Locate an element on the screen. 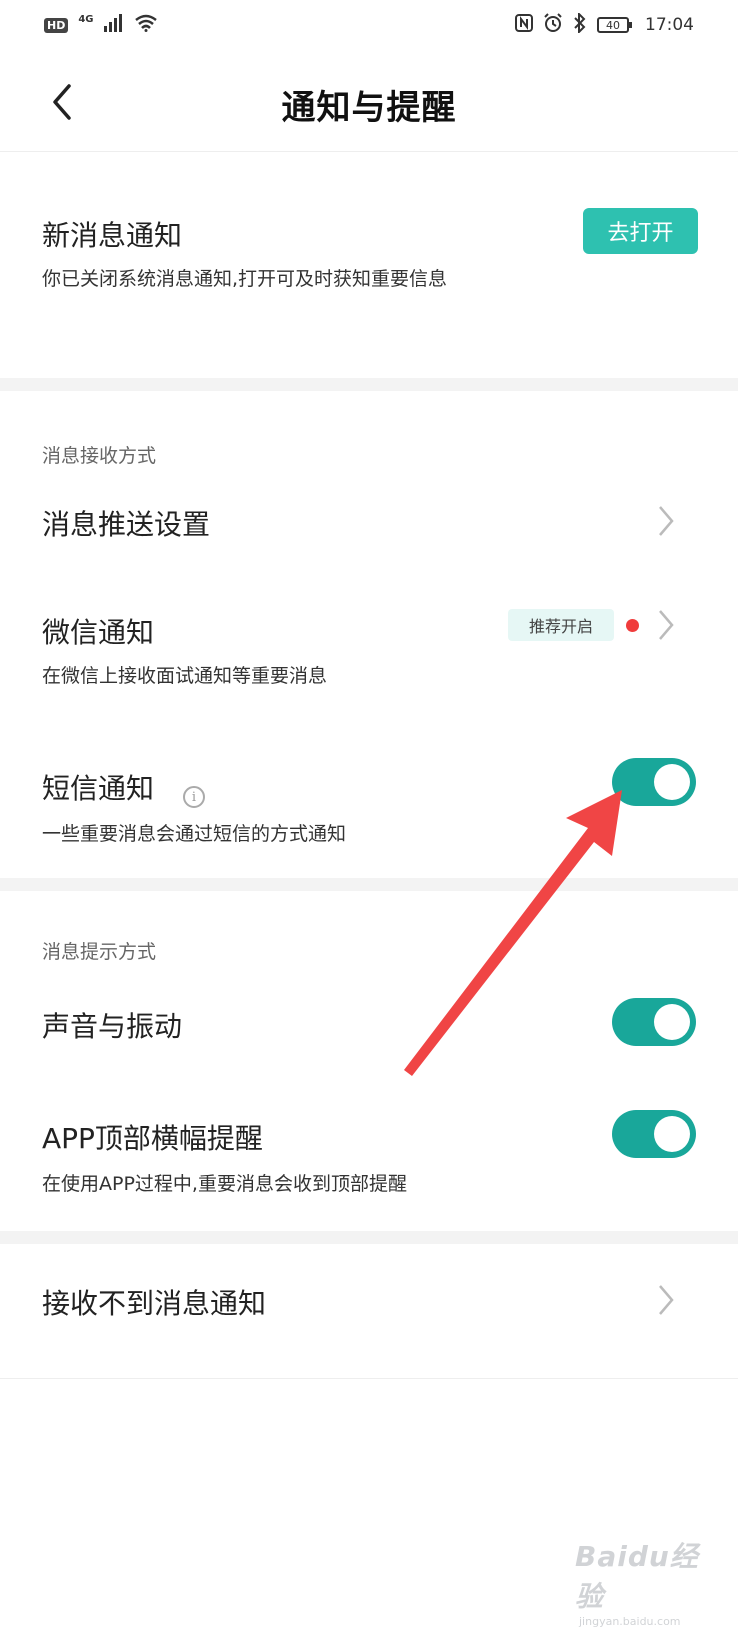 This screenshot has height=1628, width=738. push-settings-label: 消息推送设置 is located at coordinates (126, 524).